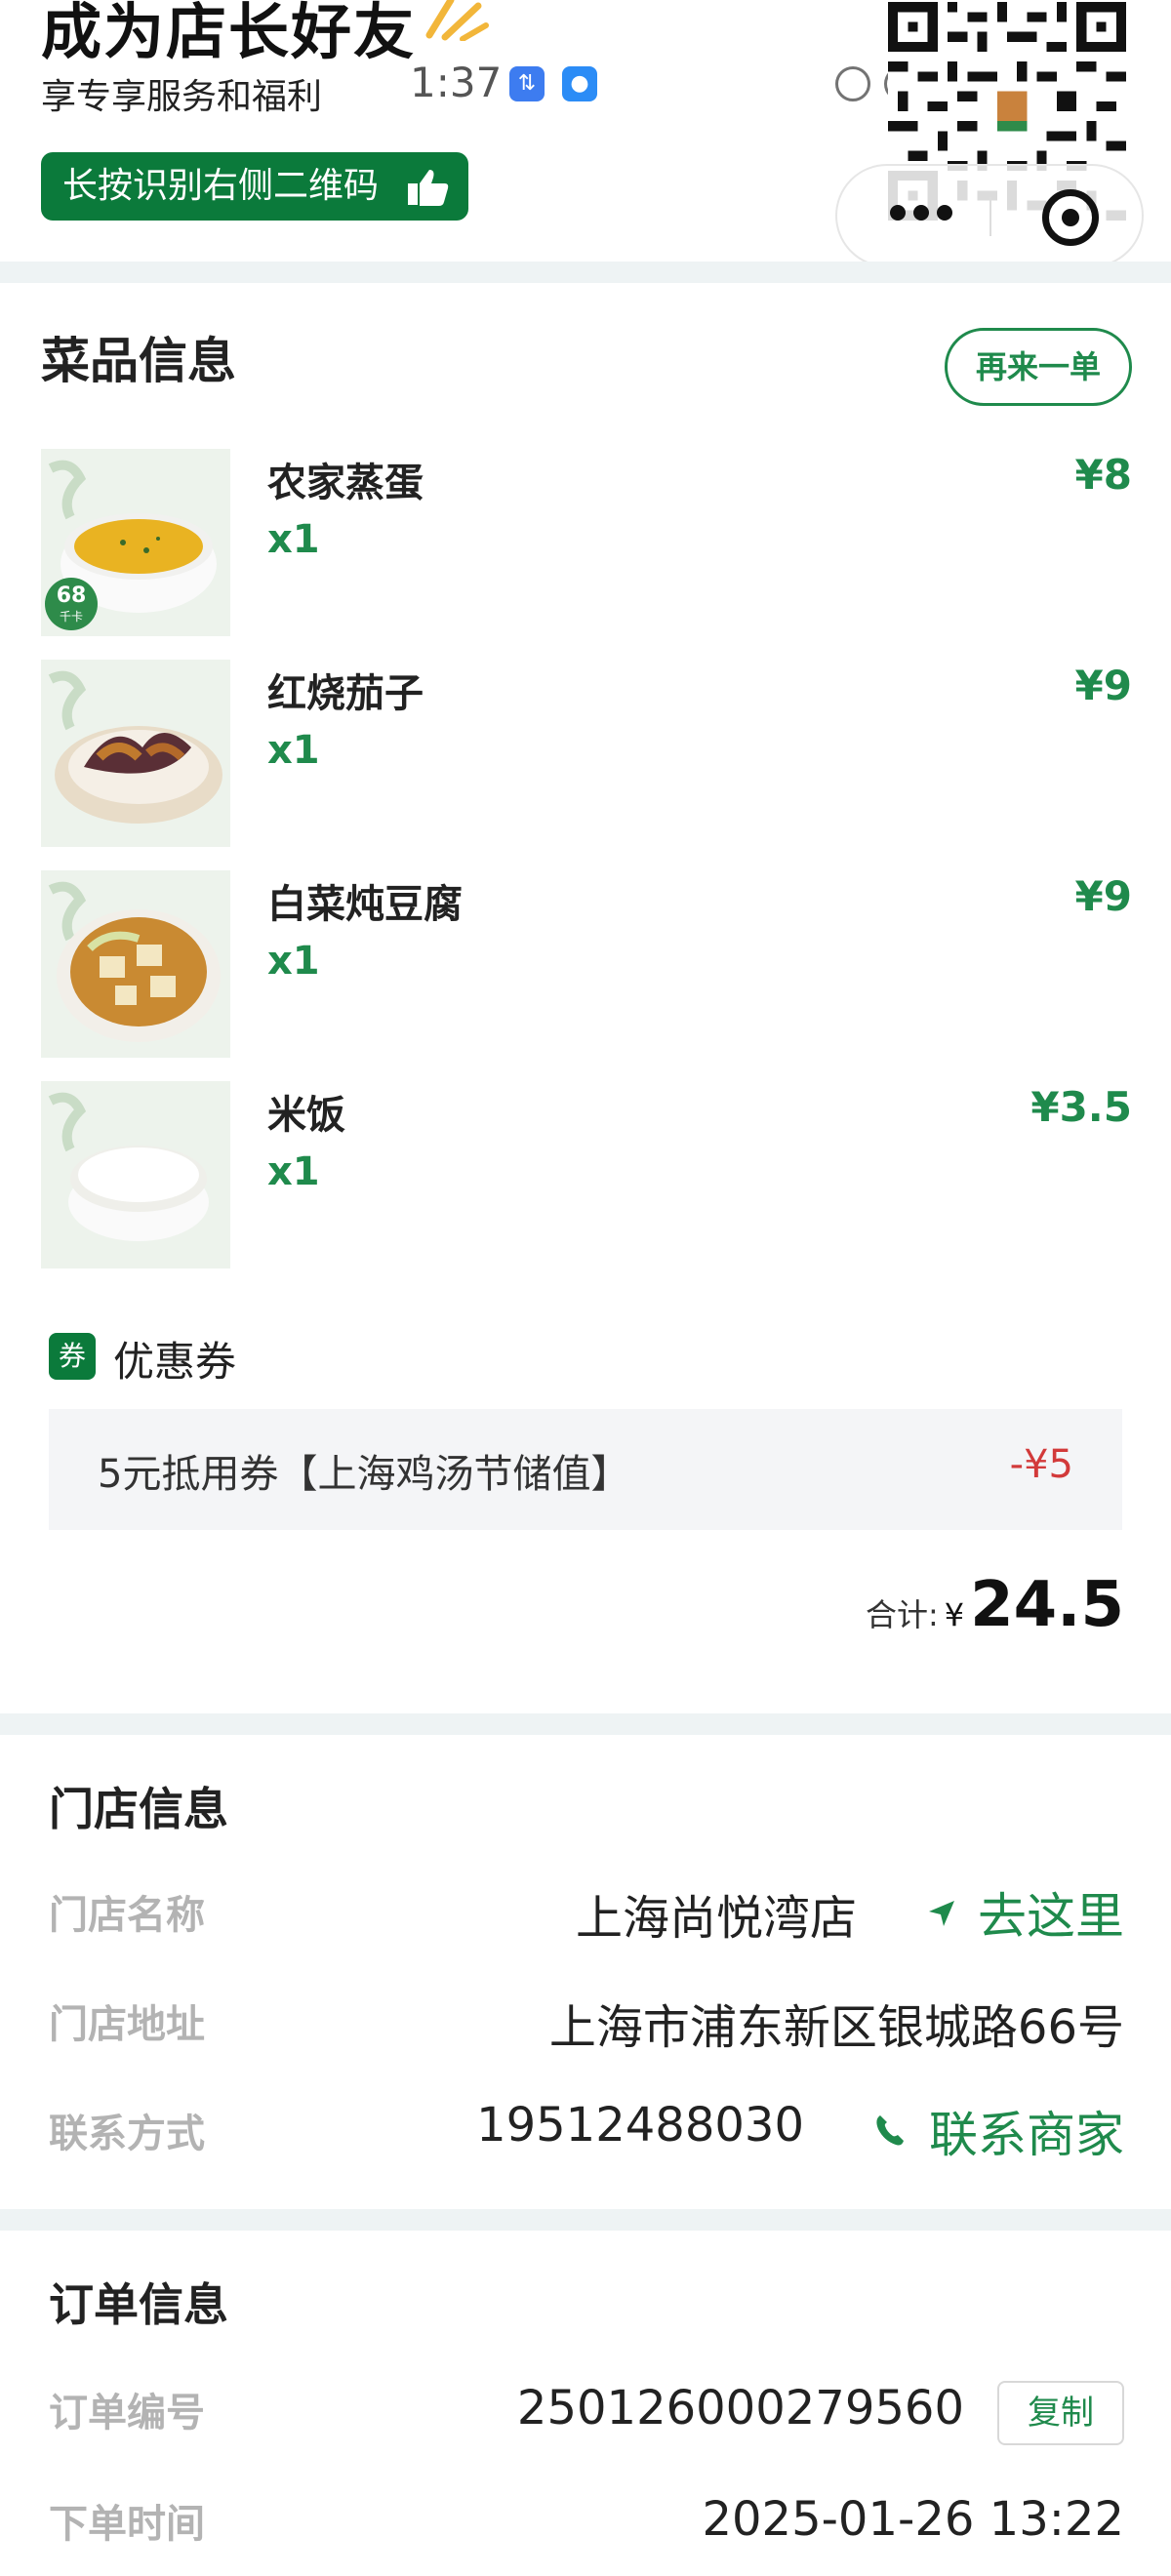  Describe the element at coordinates (138, 361) in the screenshot. I see `dishes-section-title: 菜品信息` at that location.